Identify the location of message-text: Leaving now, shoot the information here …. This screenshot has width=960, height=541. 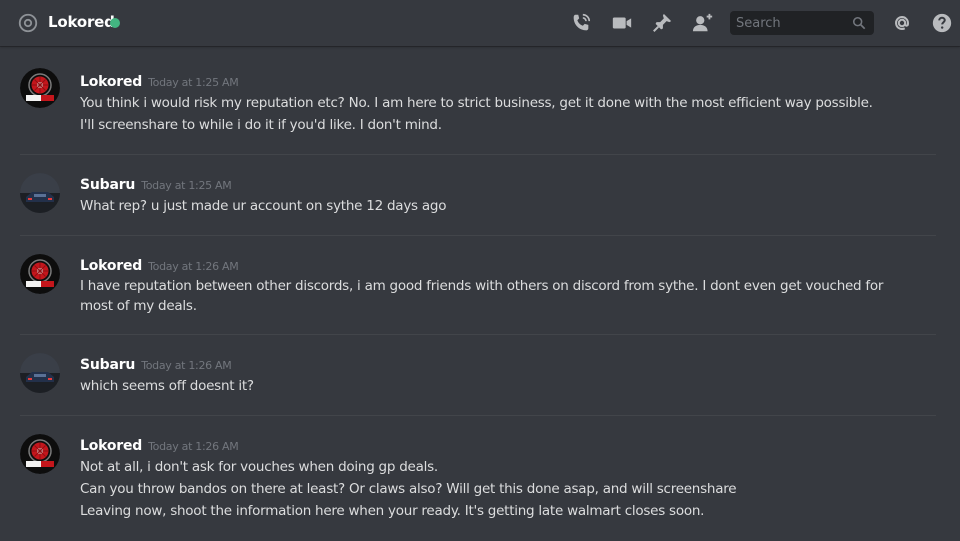
(392, 511).